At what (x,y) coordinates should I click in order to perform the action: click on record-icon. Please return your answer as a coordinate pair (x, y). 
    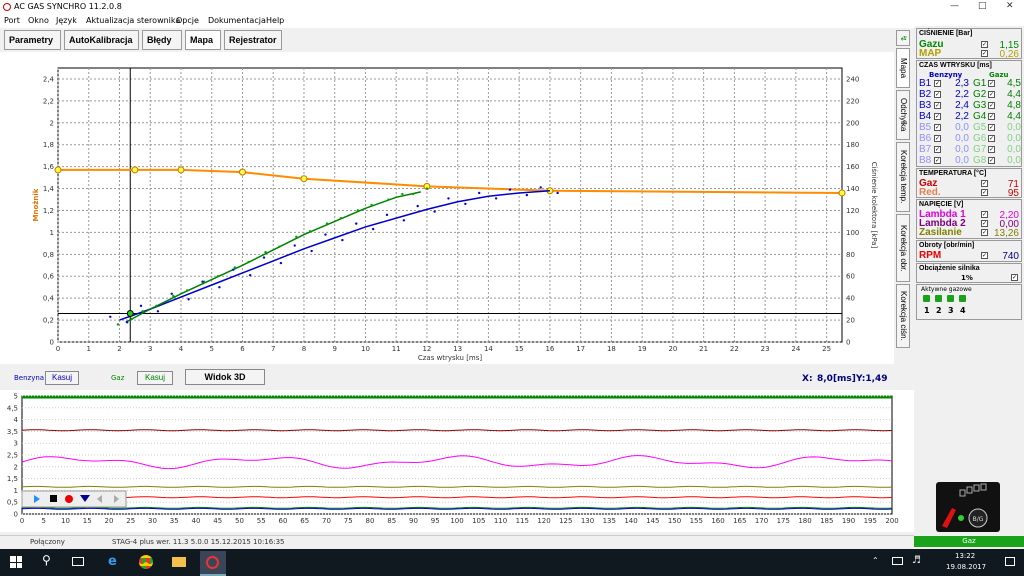
    Looking at the image, I should click on (69, 499).